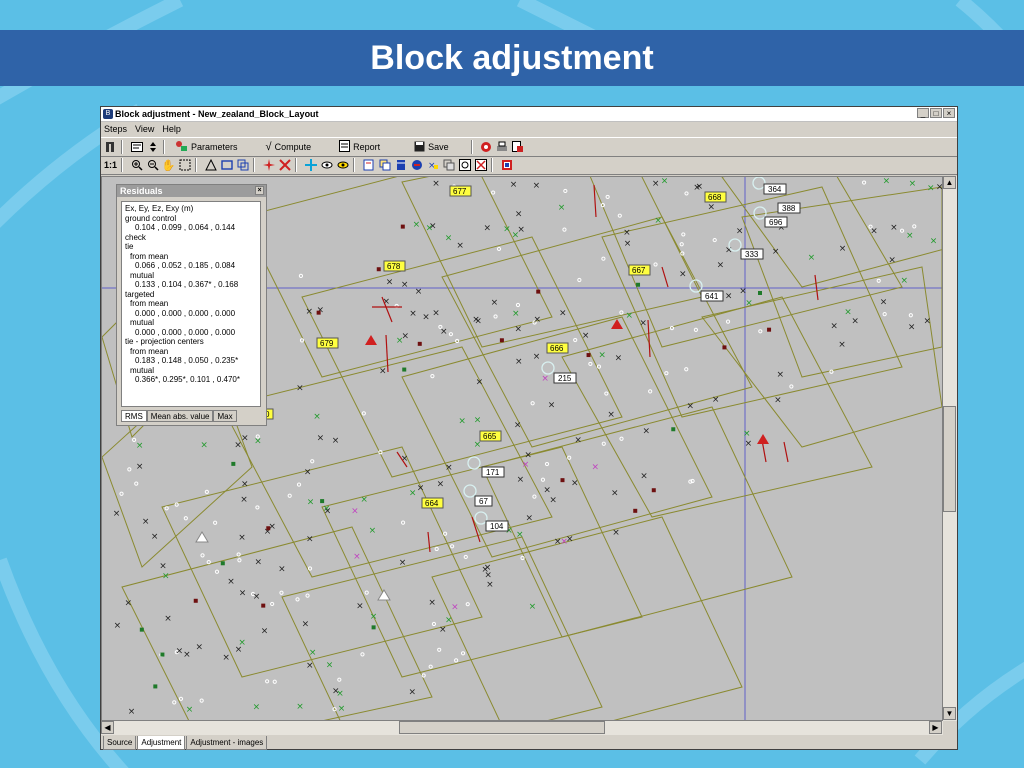 The image size is (1024, 768). Describe the element at coordinates (268, 165) in the screenshot. I see `burst-icon` at that location.